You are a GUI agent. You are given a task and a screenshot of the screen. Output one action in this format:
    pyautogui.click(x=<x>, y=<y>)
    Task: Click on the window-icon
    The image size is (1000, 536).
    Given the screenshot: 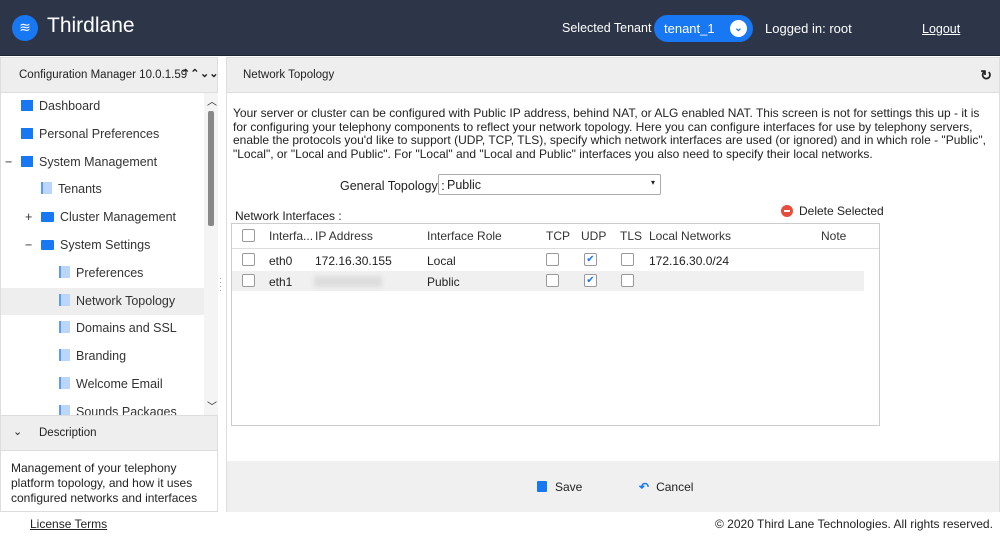 What is the action you would take?
    pyautogui.click(x=27, y=161)
    